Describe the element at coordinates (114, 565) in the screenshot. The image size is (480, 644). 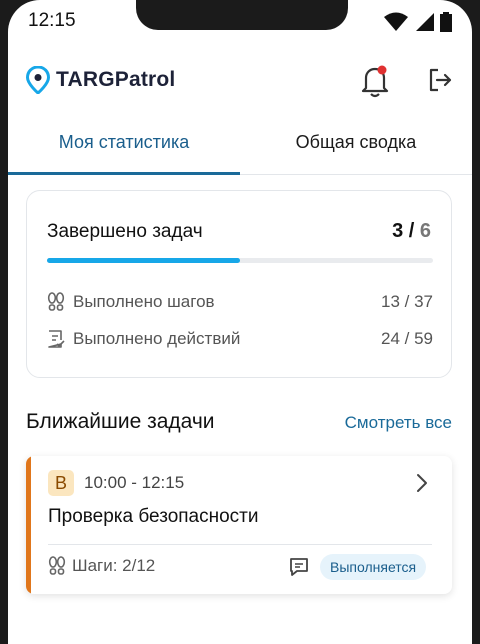
I see `task-steps-label: Шаги: 2/12` at that location.